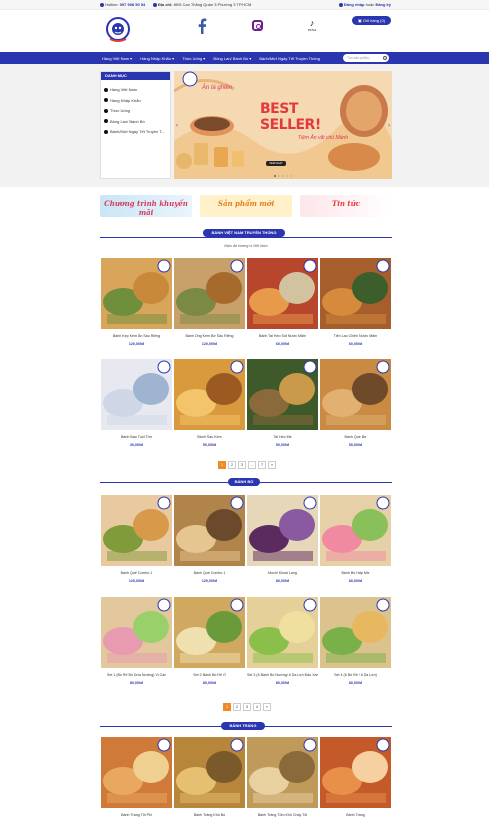  What do you see at coordinates (209, 675) in the screenshot?
I see `product-name: Set 2 Bánh Bò Rế Ồ` at bounding box center [209, 675].